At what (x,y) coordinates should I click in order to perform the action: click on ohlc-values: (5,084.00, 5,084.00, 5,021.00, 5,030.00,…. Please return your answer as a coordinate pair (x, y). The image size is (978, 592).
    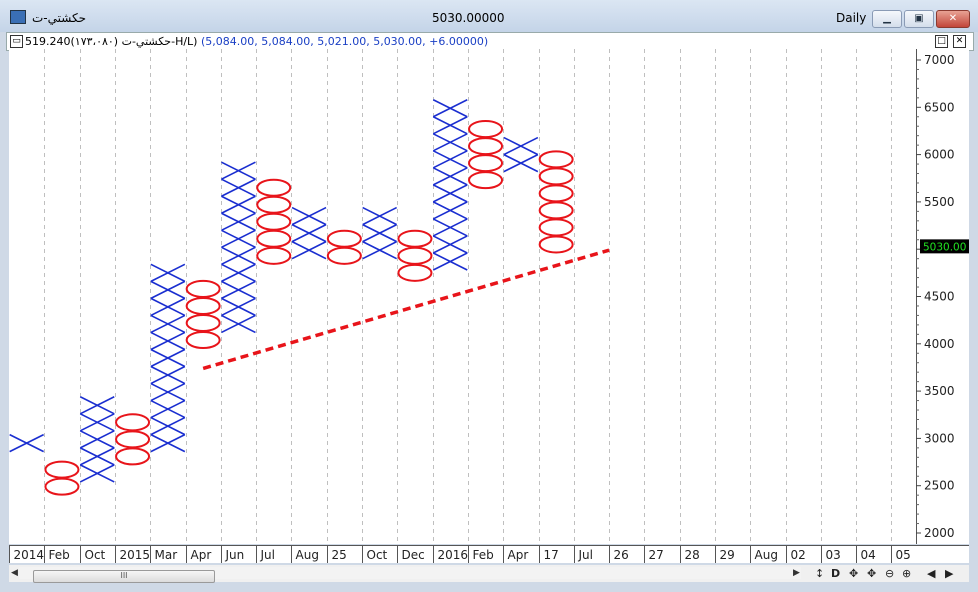
    Looking at the image, I should click on (344, 41).